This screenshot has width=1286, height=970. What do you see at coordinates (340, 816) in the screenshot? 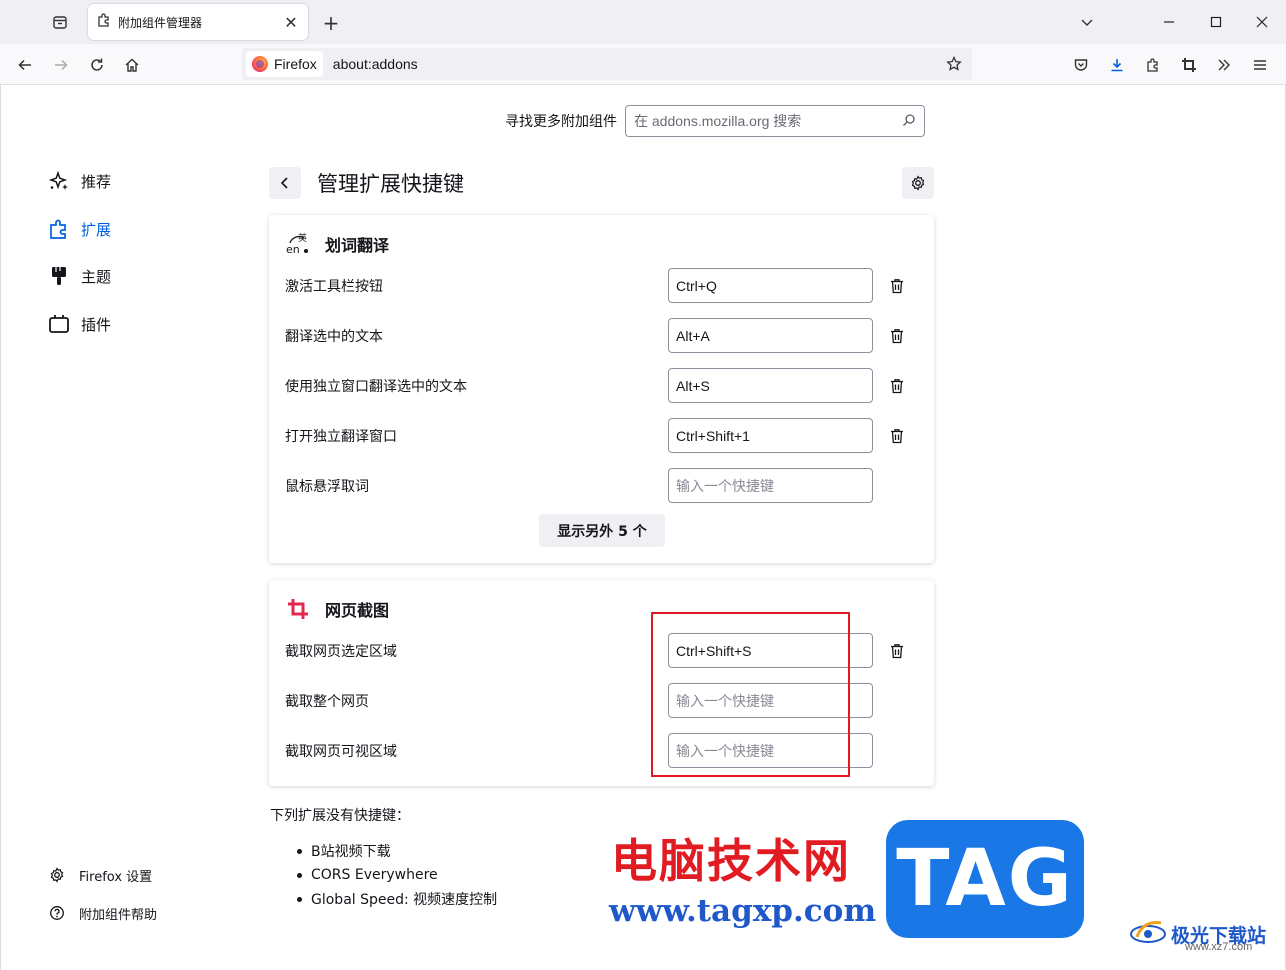
I see `no-shortcut-title: 下列扩展没有快捷键：` at bounding box center [340, 816].